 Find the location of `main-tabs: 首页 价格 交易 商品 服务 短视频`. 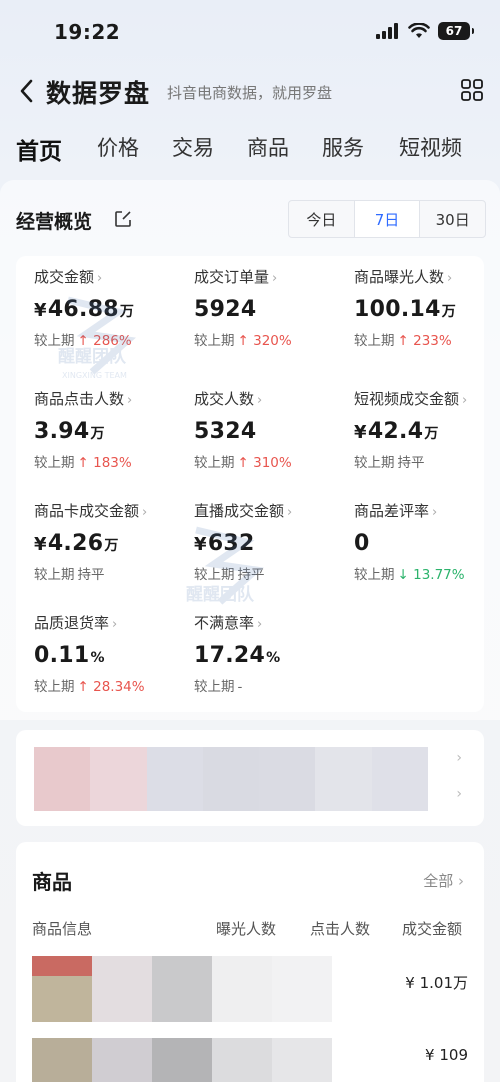

main-tabs: 首页 价格 交易 商品 服务 短视频 is located at coordinates (250, 148).